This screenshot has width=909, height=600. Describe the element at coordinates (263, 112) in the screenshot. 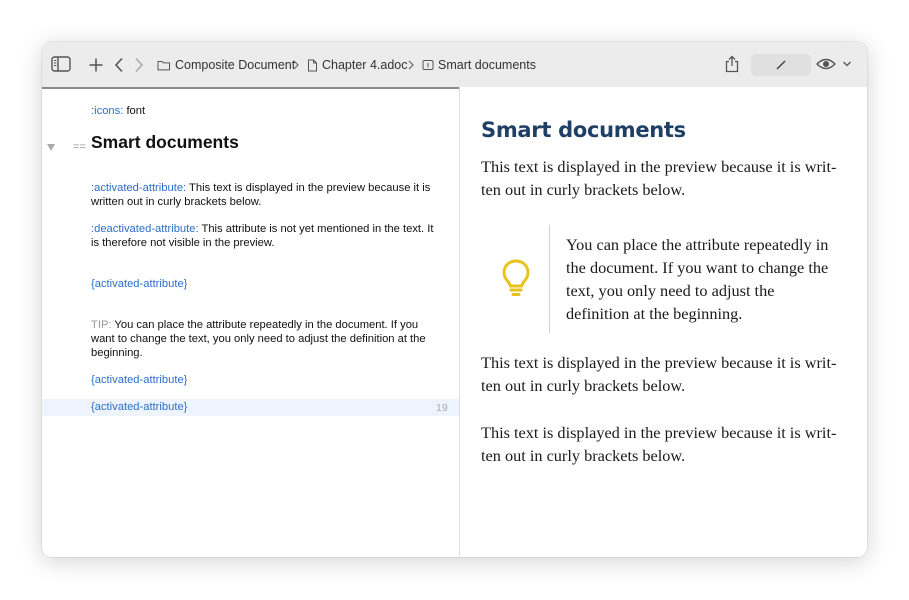

I see `icons-attribute-line: :icons: font` at that location.